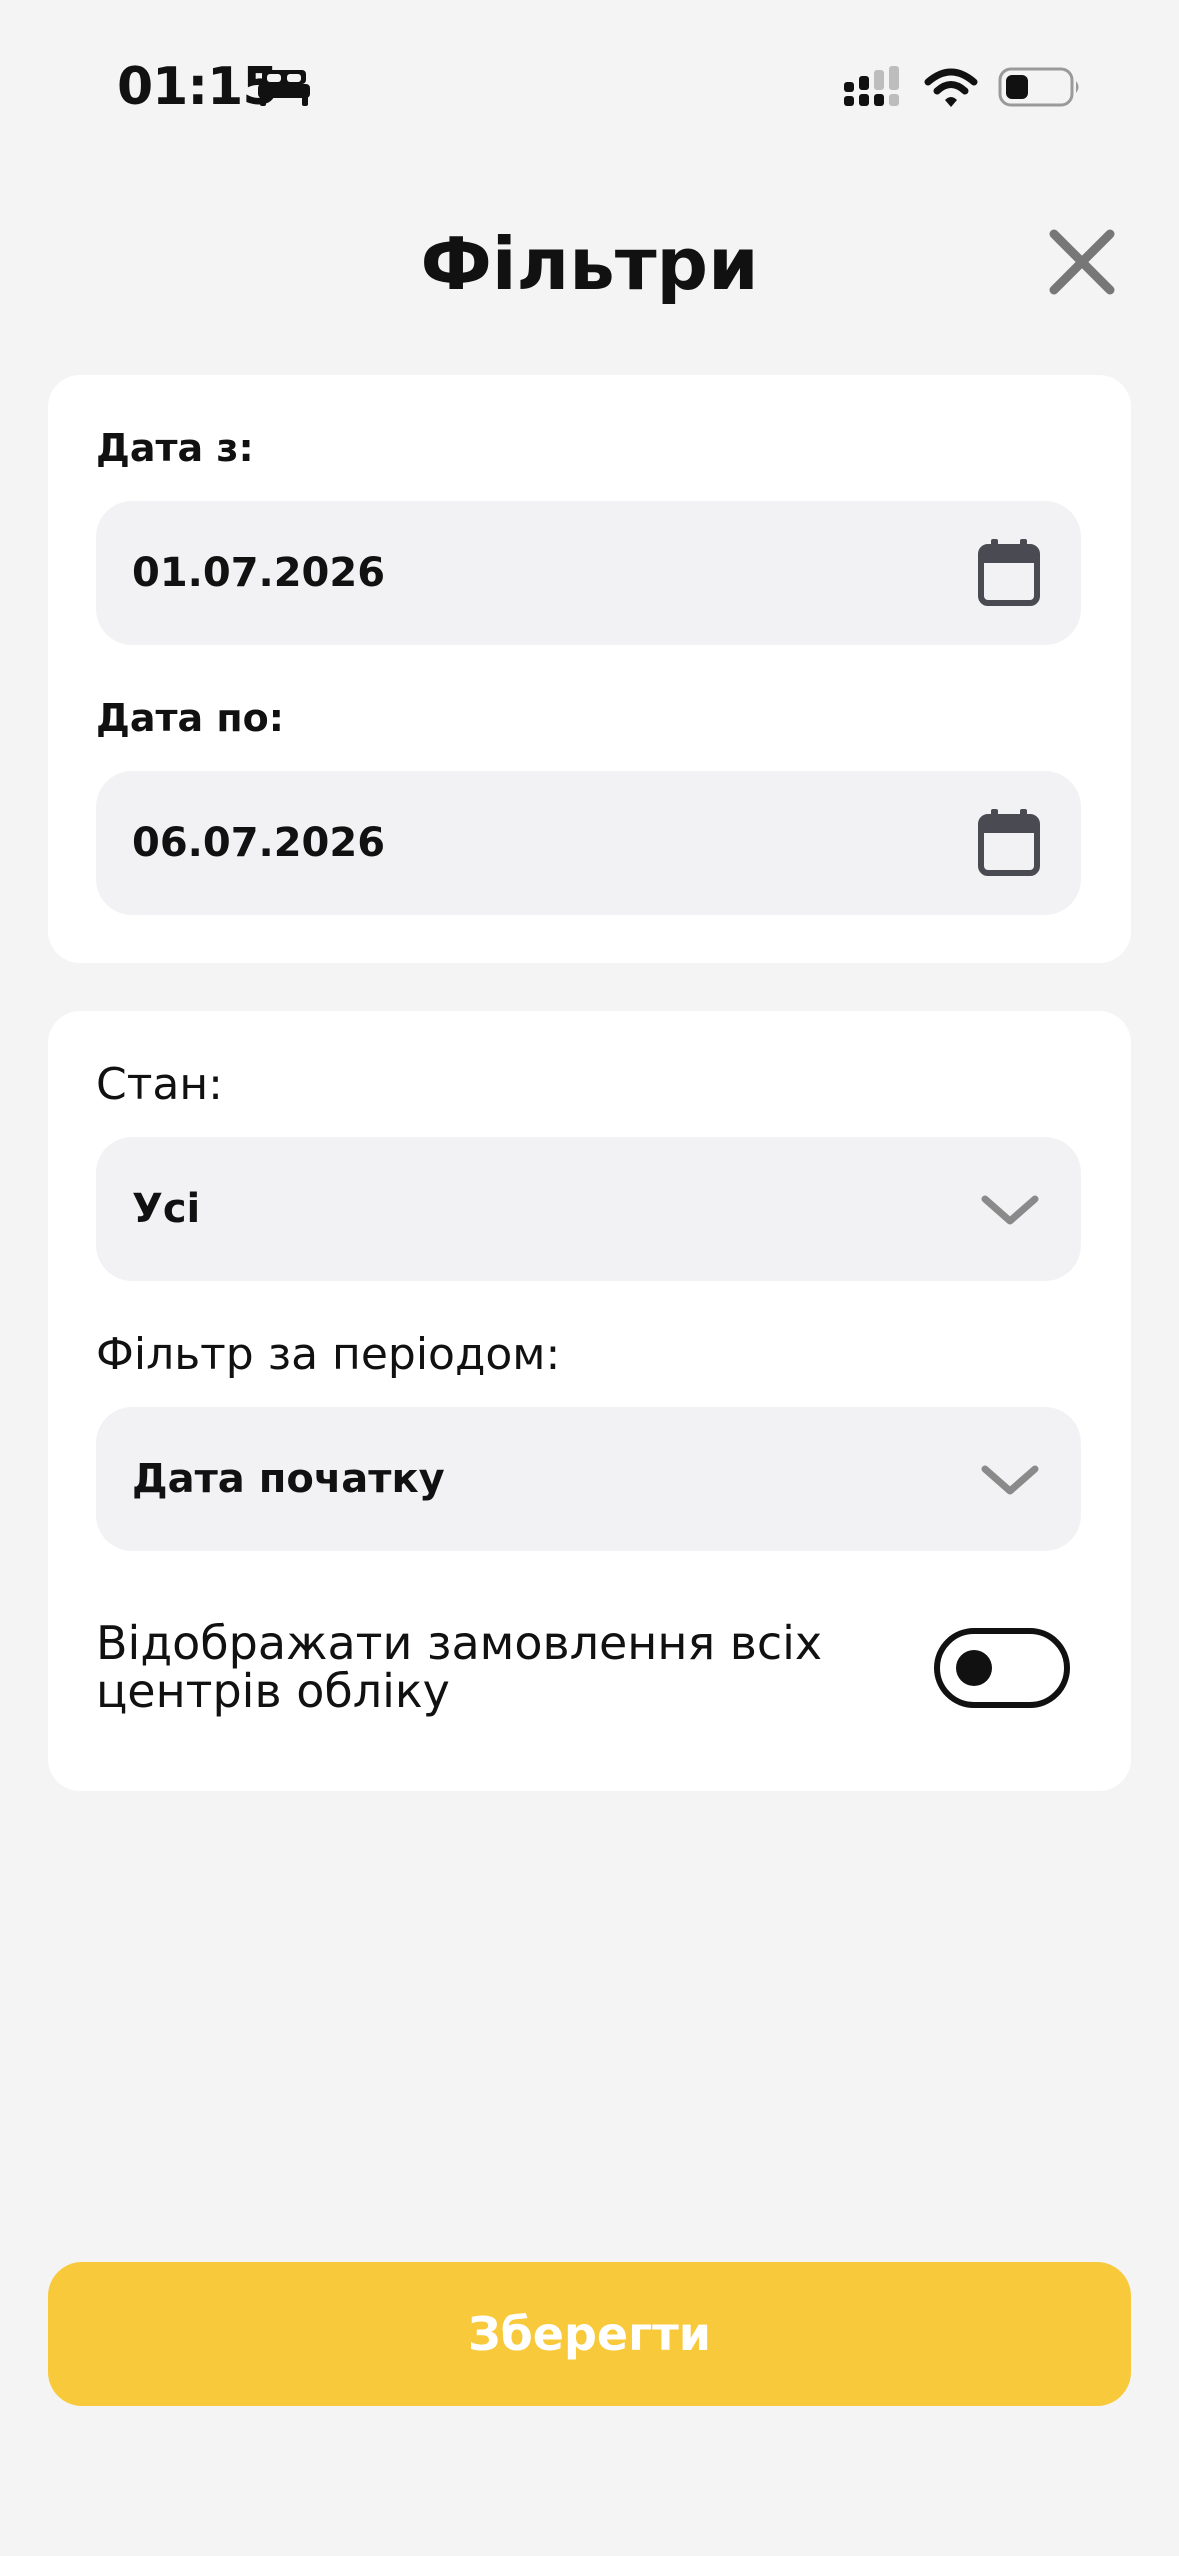 The width and height of the screenshot is (1179, 2556). What do you see at coordinates (589, 75) in the screenshot?
I see `status-bar: 01:15` at bounding box center [589, 75].